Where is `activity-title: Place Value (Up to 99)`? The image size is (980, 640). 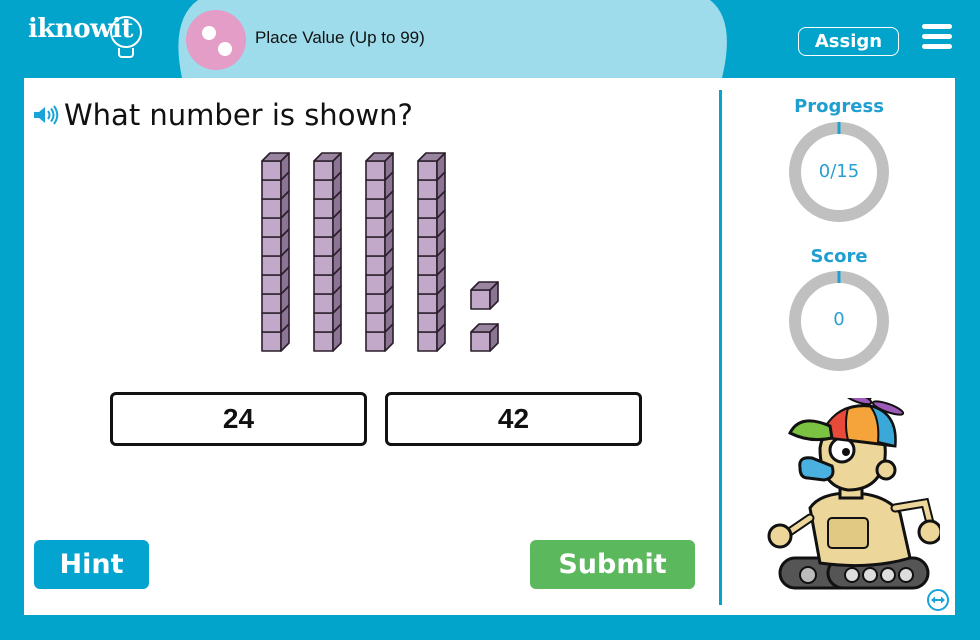
activity-title: Place Value (Up to 99) is located at coordinates (340, 37).